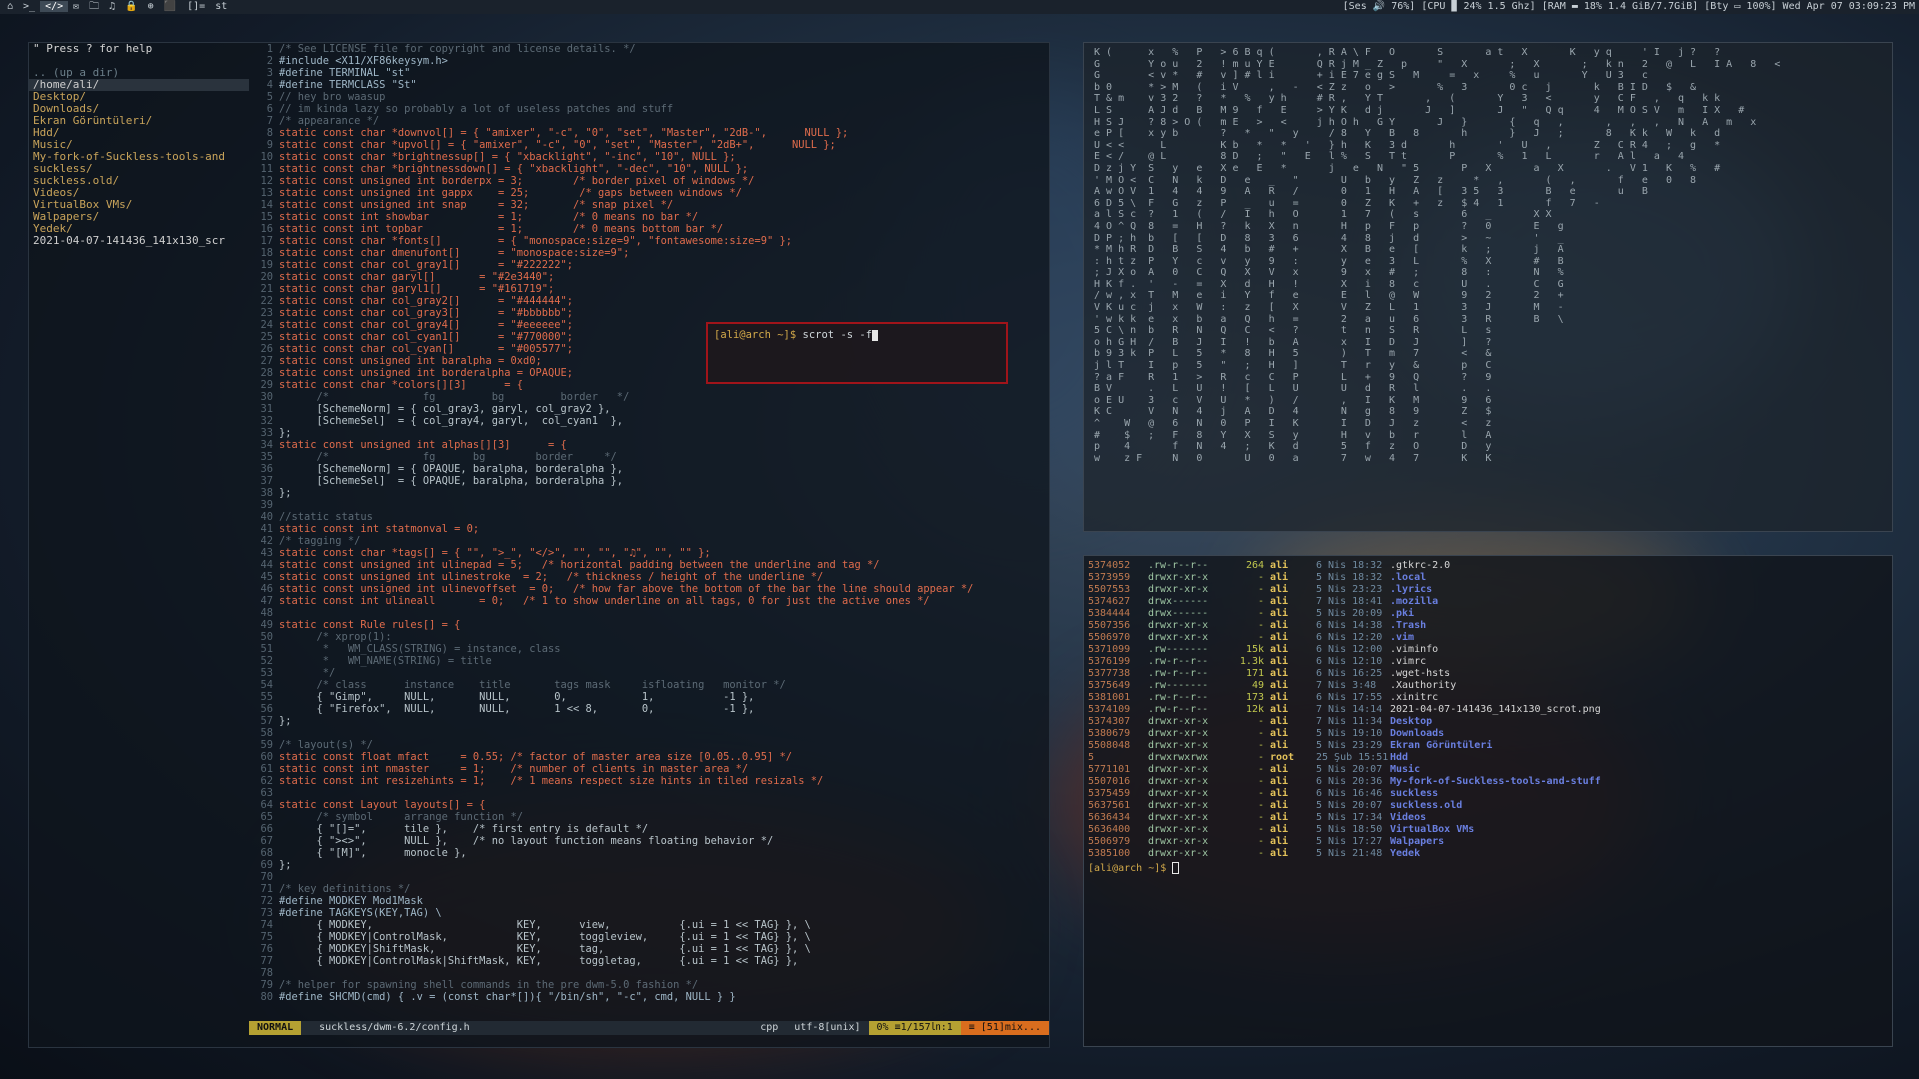 The height and width of the screenshot is (1079, 1919). What do you see at coordinates (649, 97) in the screenshot?
I see `code-line: 5 // hey bro waasup` at bounding box center [649, 97].